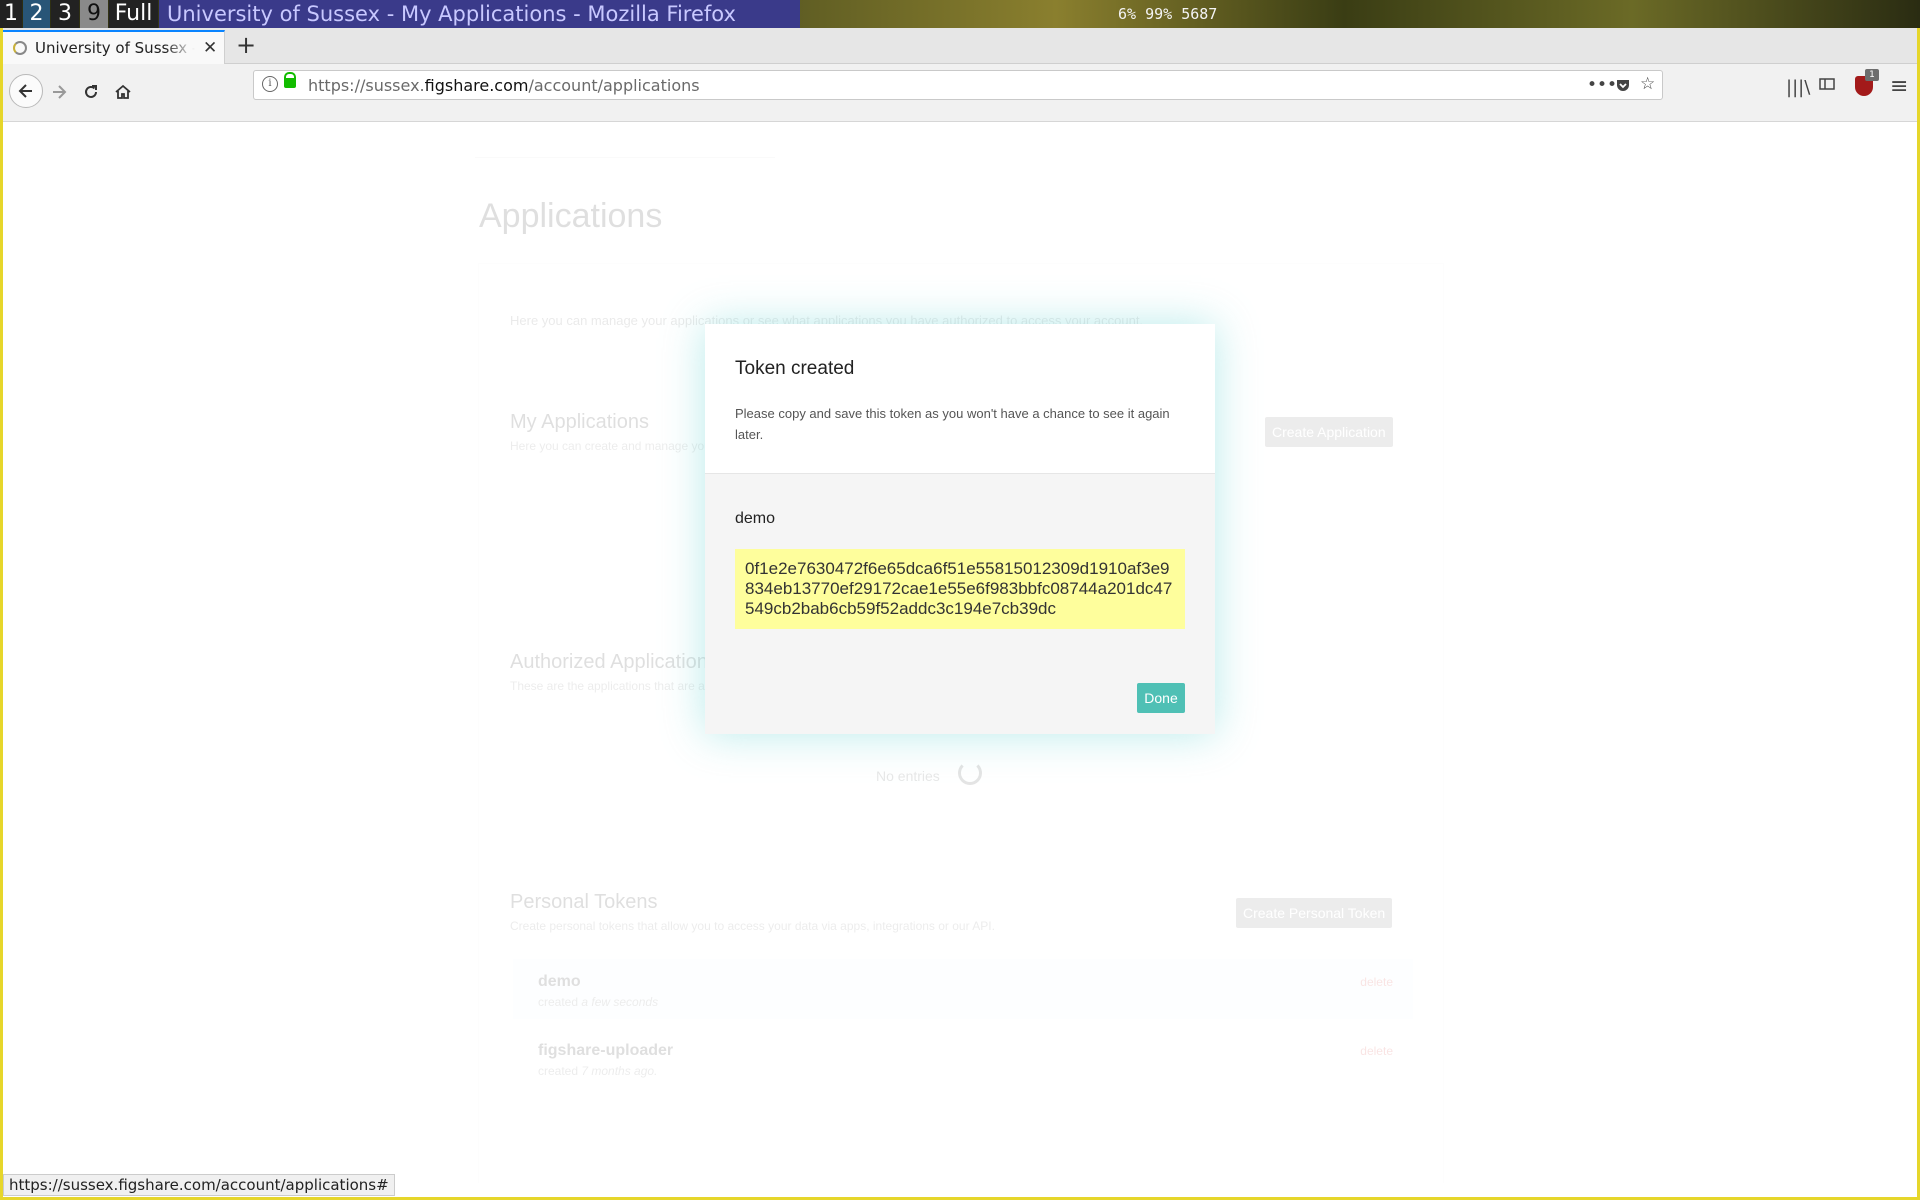 This screenshot has height=1200, width=1920. I want to click on forward-button, so click(59, 92).